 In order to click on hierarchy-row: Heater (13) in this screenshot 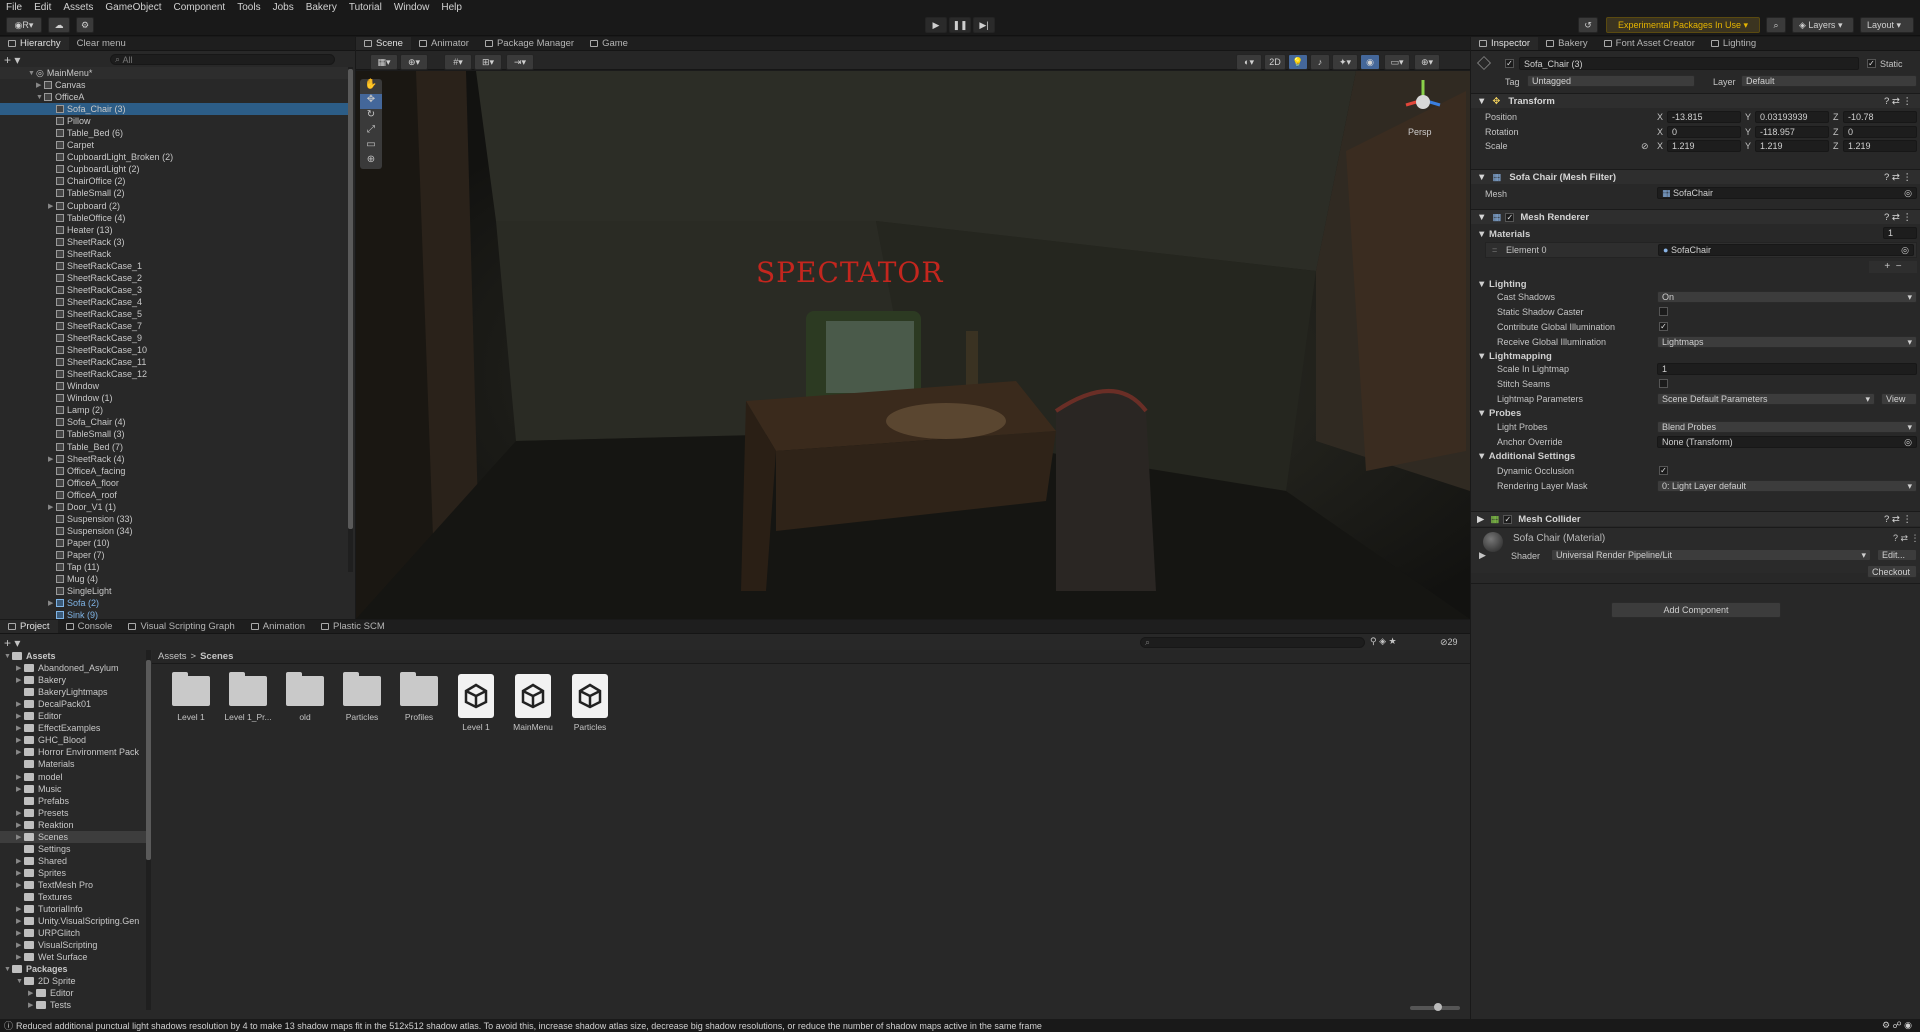, I will do `click(174, 230)`.